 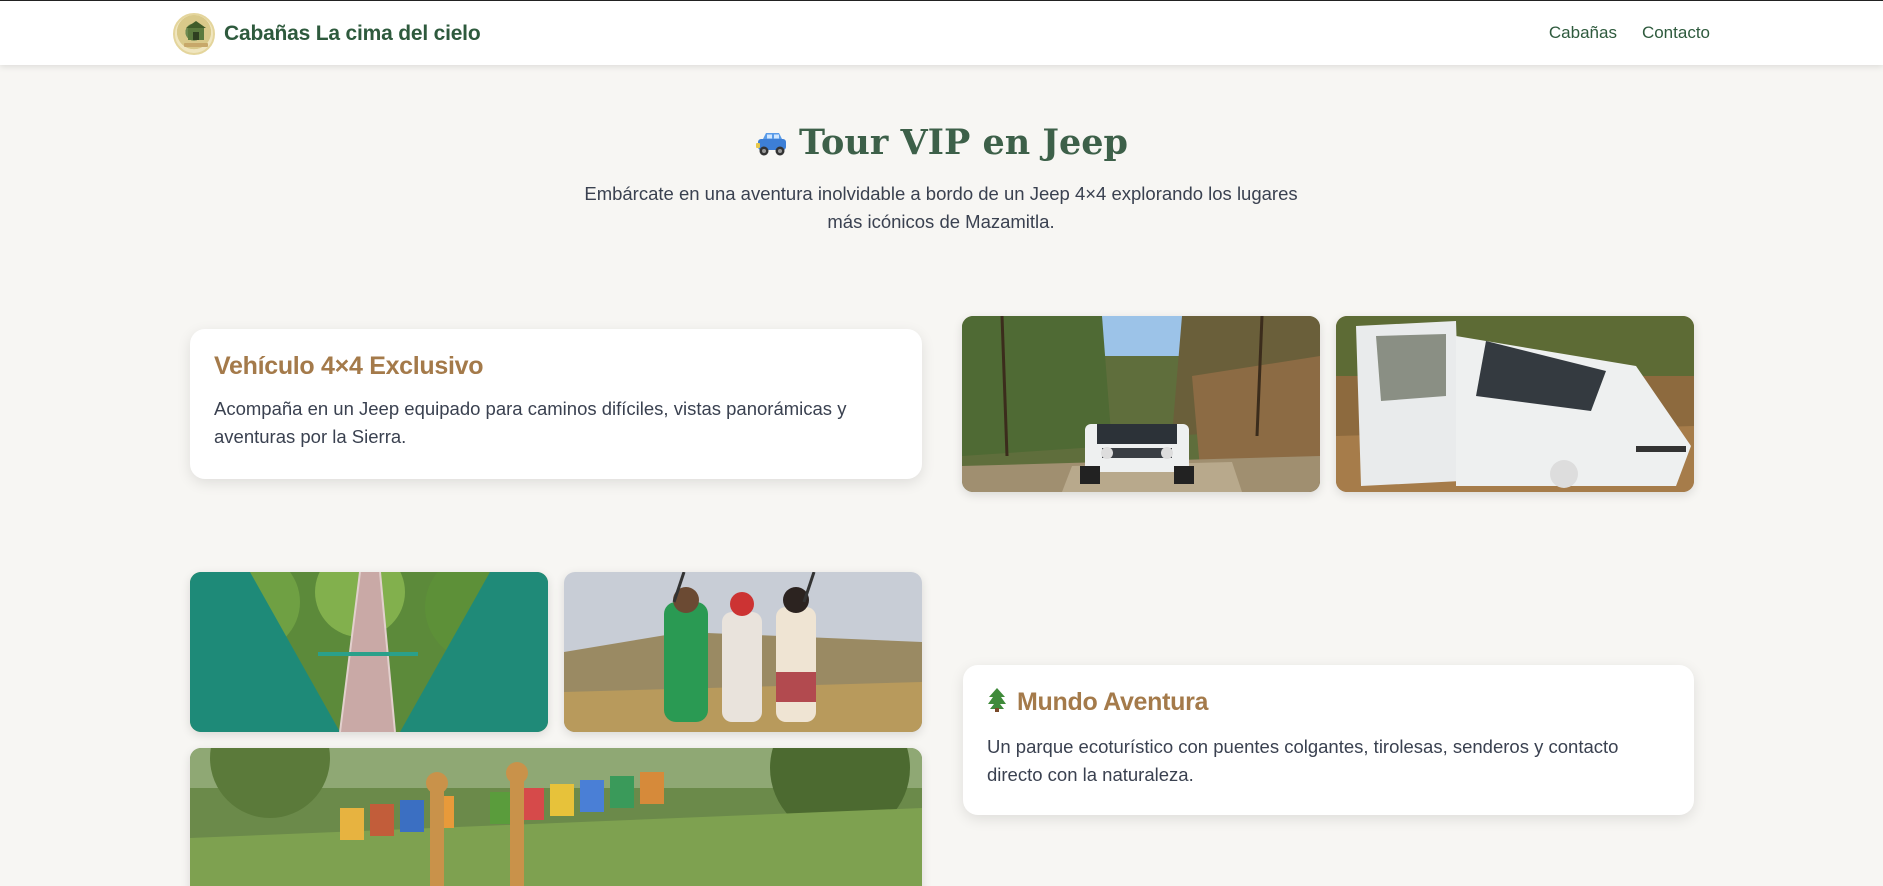 I want to click on nav-link-cabanas: Cabañas, so click(x=1583, y=33).